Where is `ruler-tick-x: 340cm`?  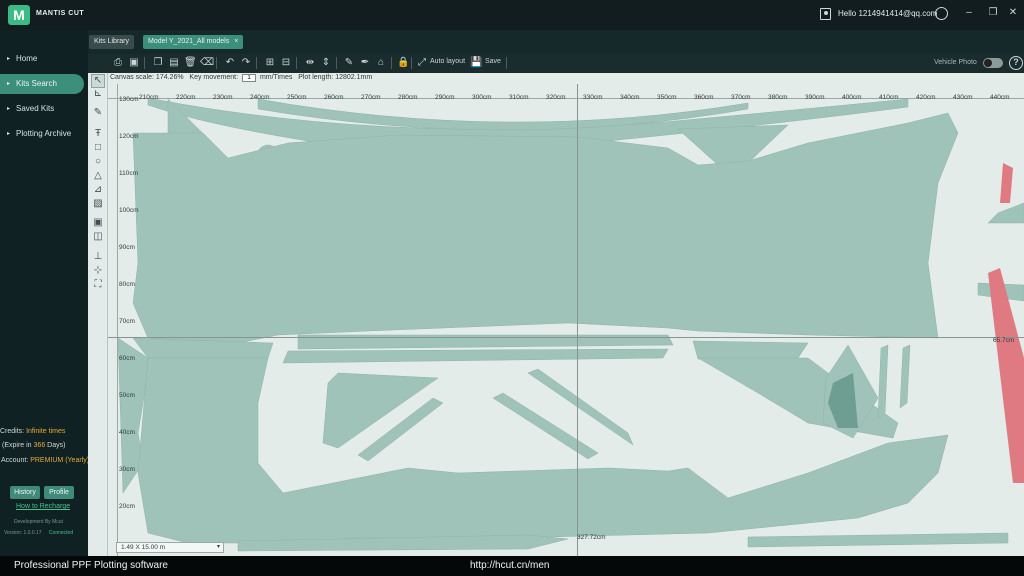
ruler-tick-x: 340cm is located at coordinates (630, 97).